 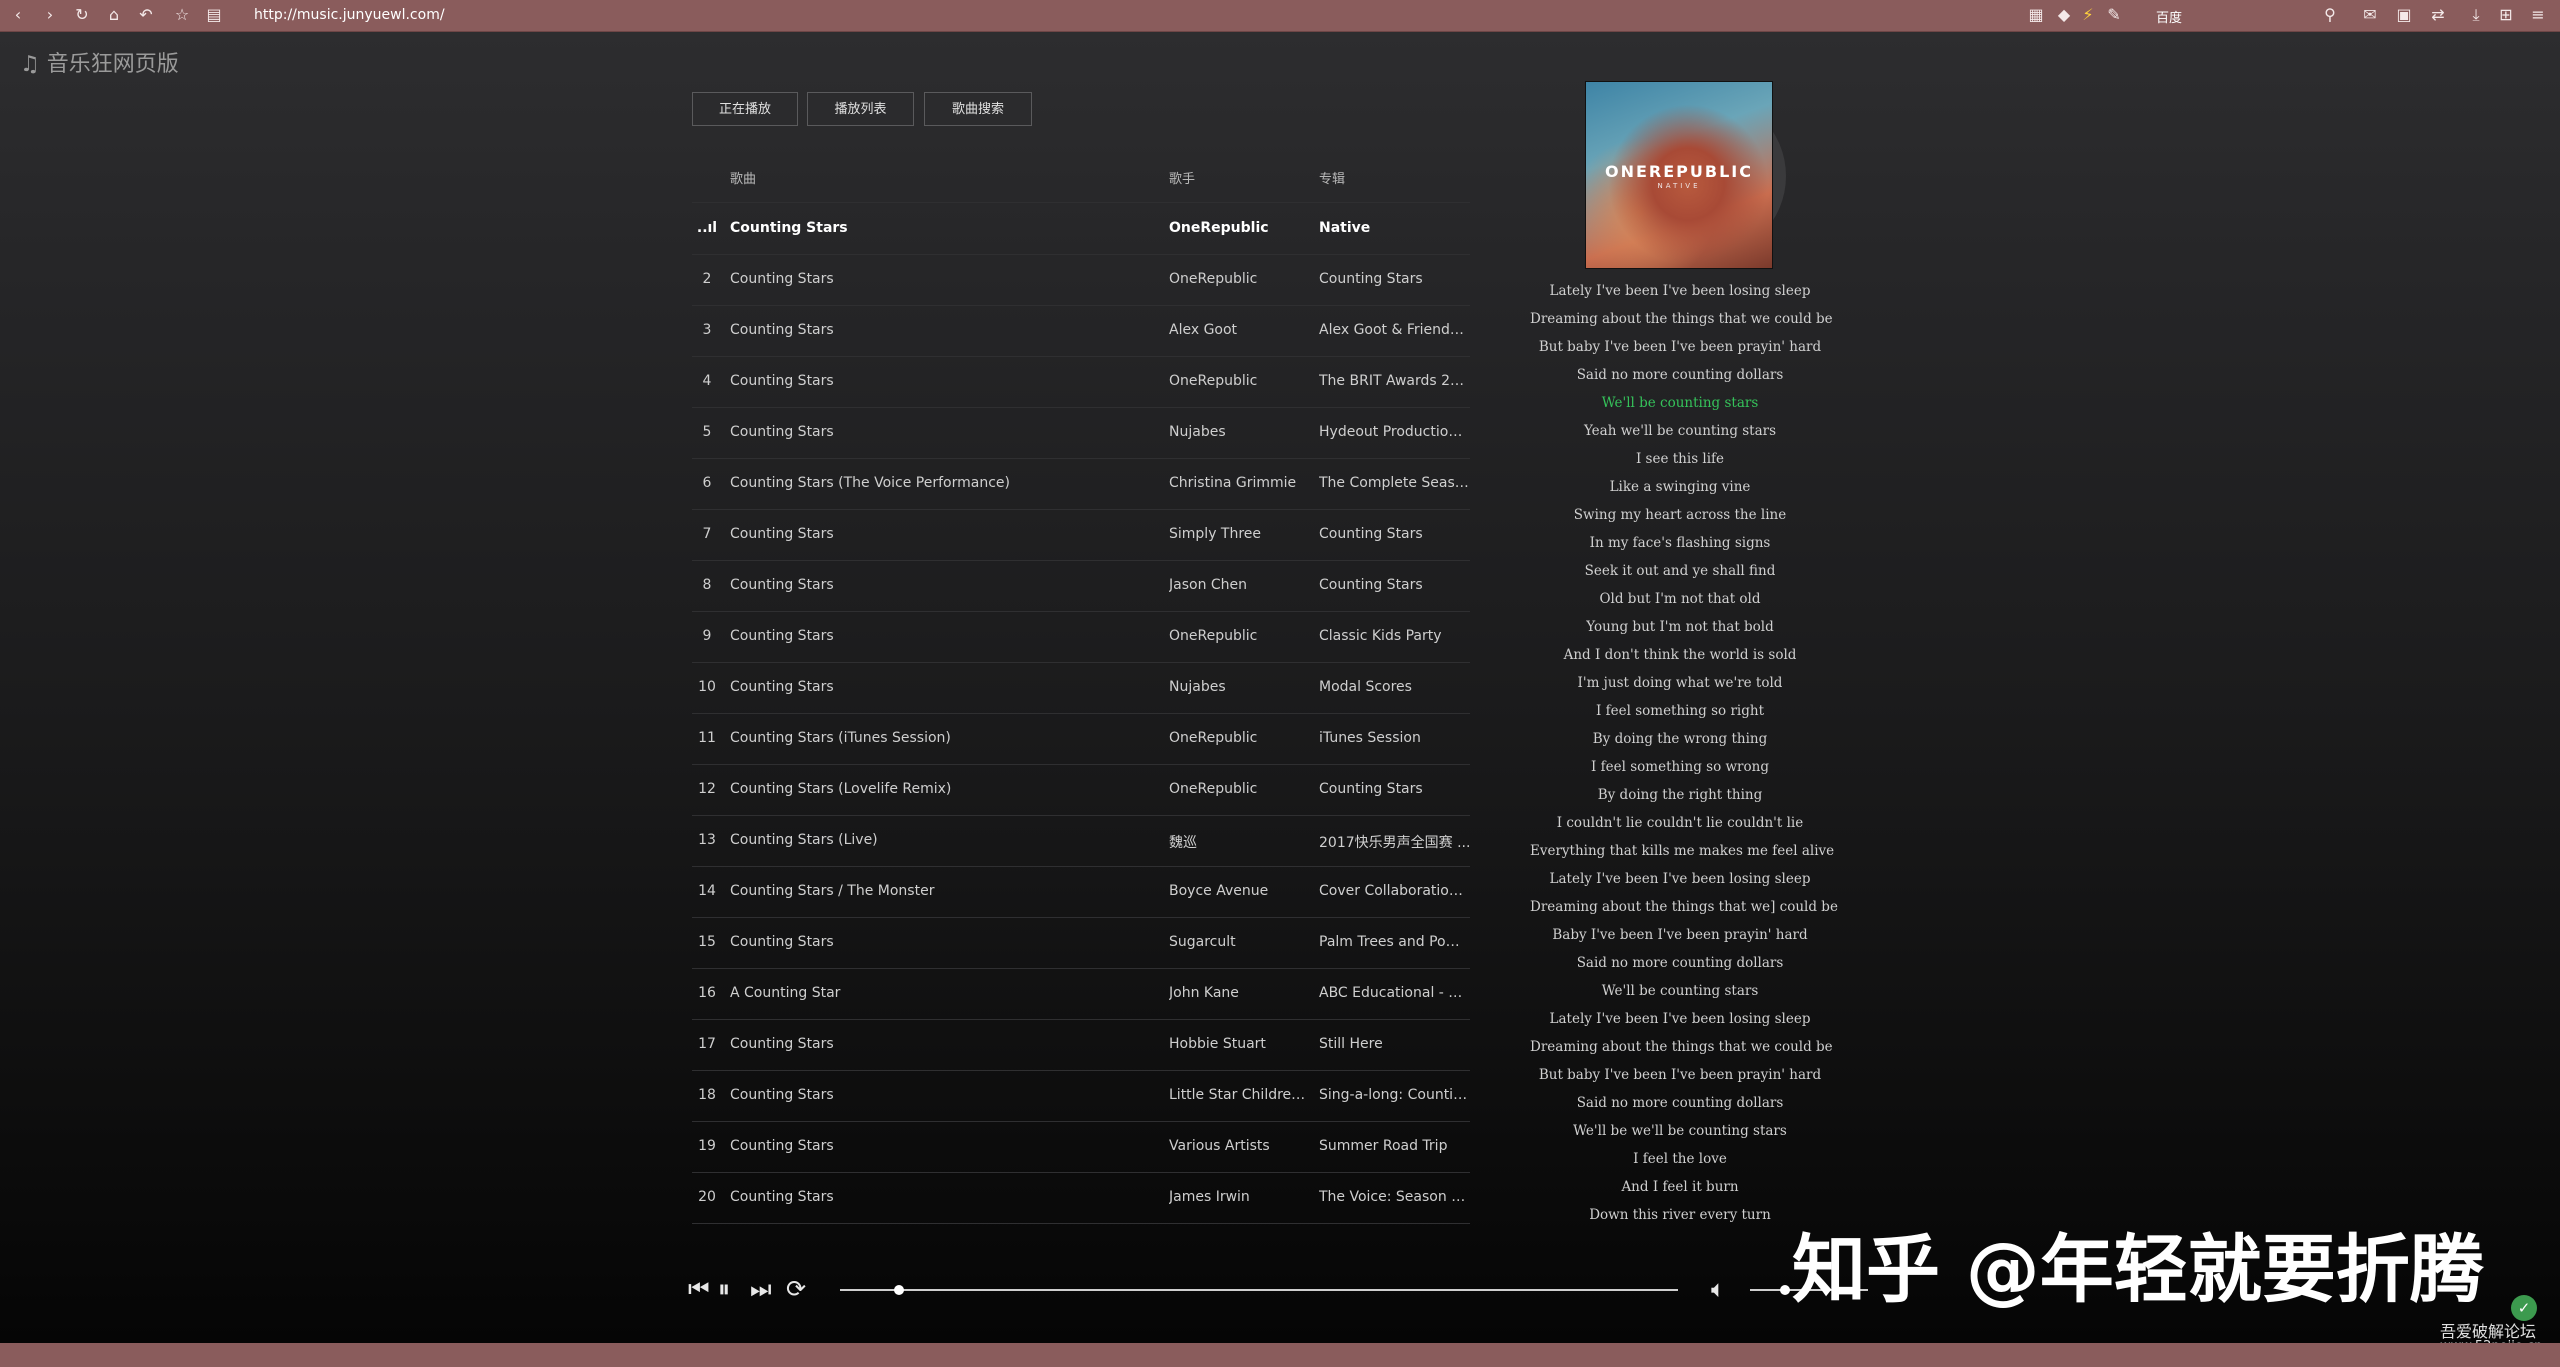 What do you see at coordinates (724, 1289) in the screenshot?
I see `pause-icon: ⏸` at bounding box center [724, 1289].